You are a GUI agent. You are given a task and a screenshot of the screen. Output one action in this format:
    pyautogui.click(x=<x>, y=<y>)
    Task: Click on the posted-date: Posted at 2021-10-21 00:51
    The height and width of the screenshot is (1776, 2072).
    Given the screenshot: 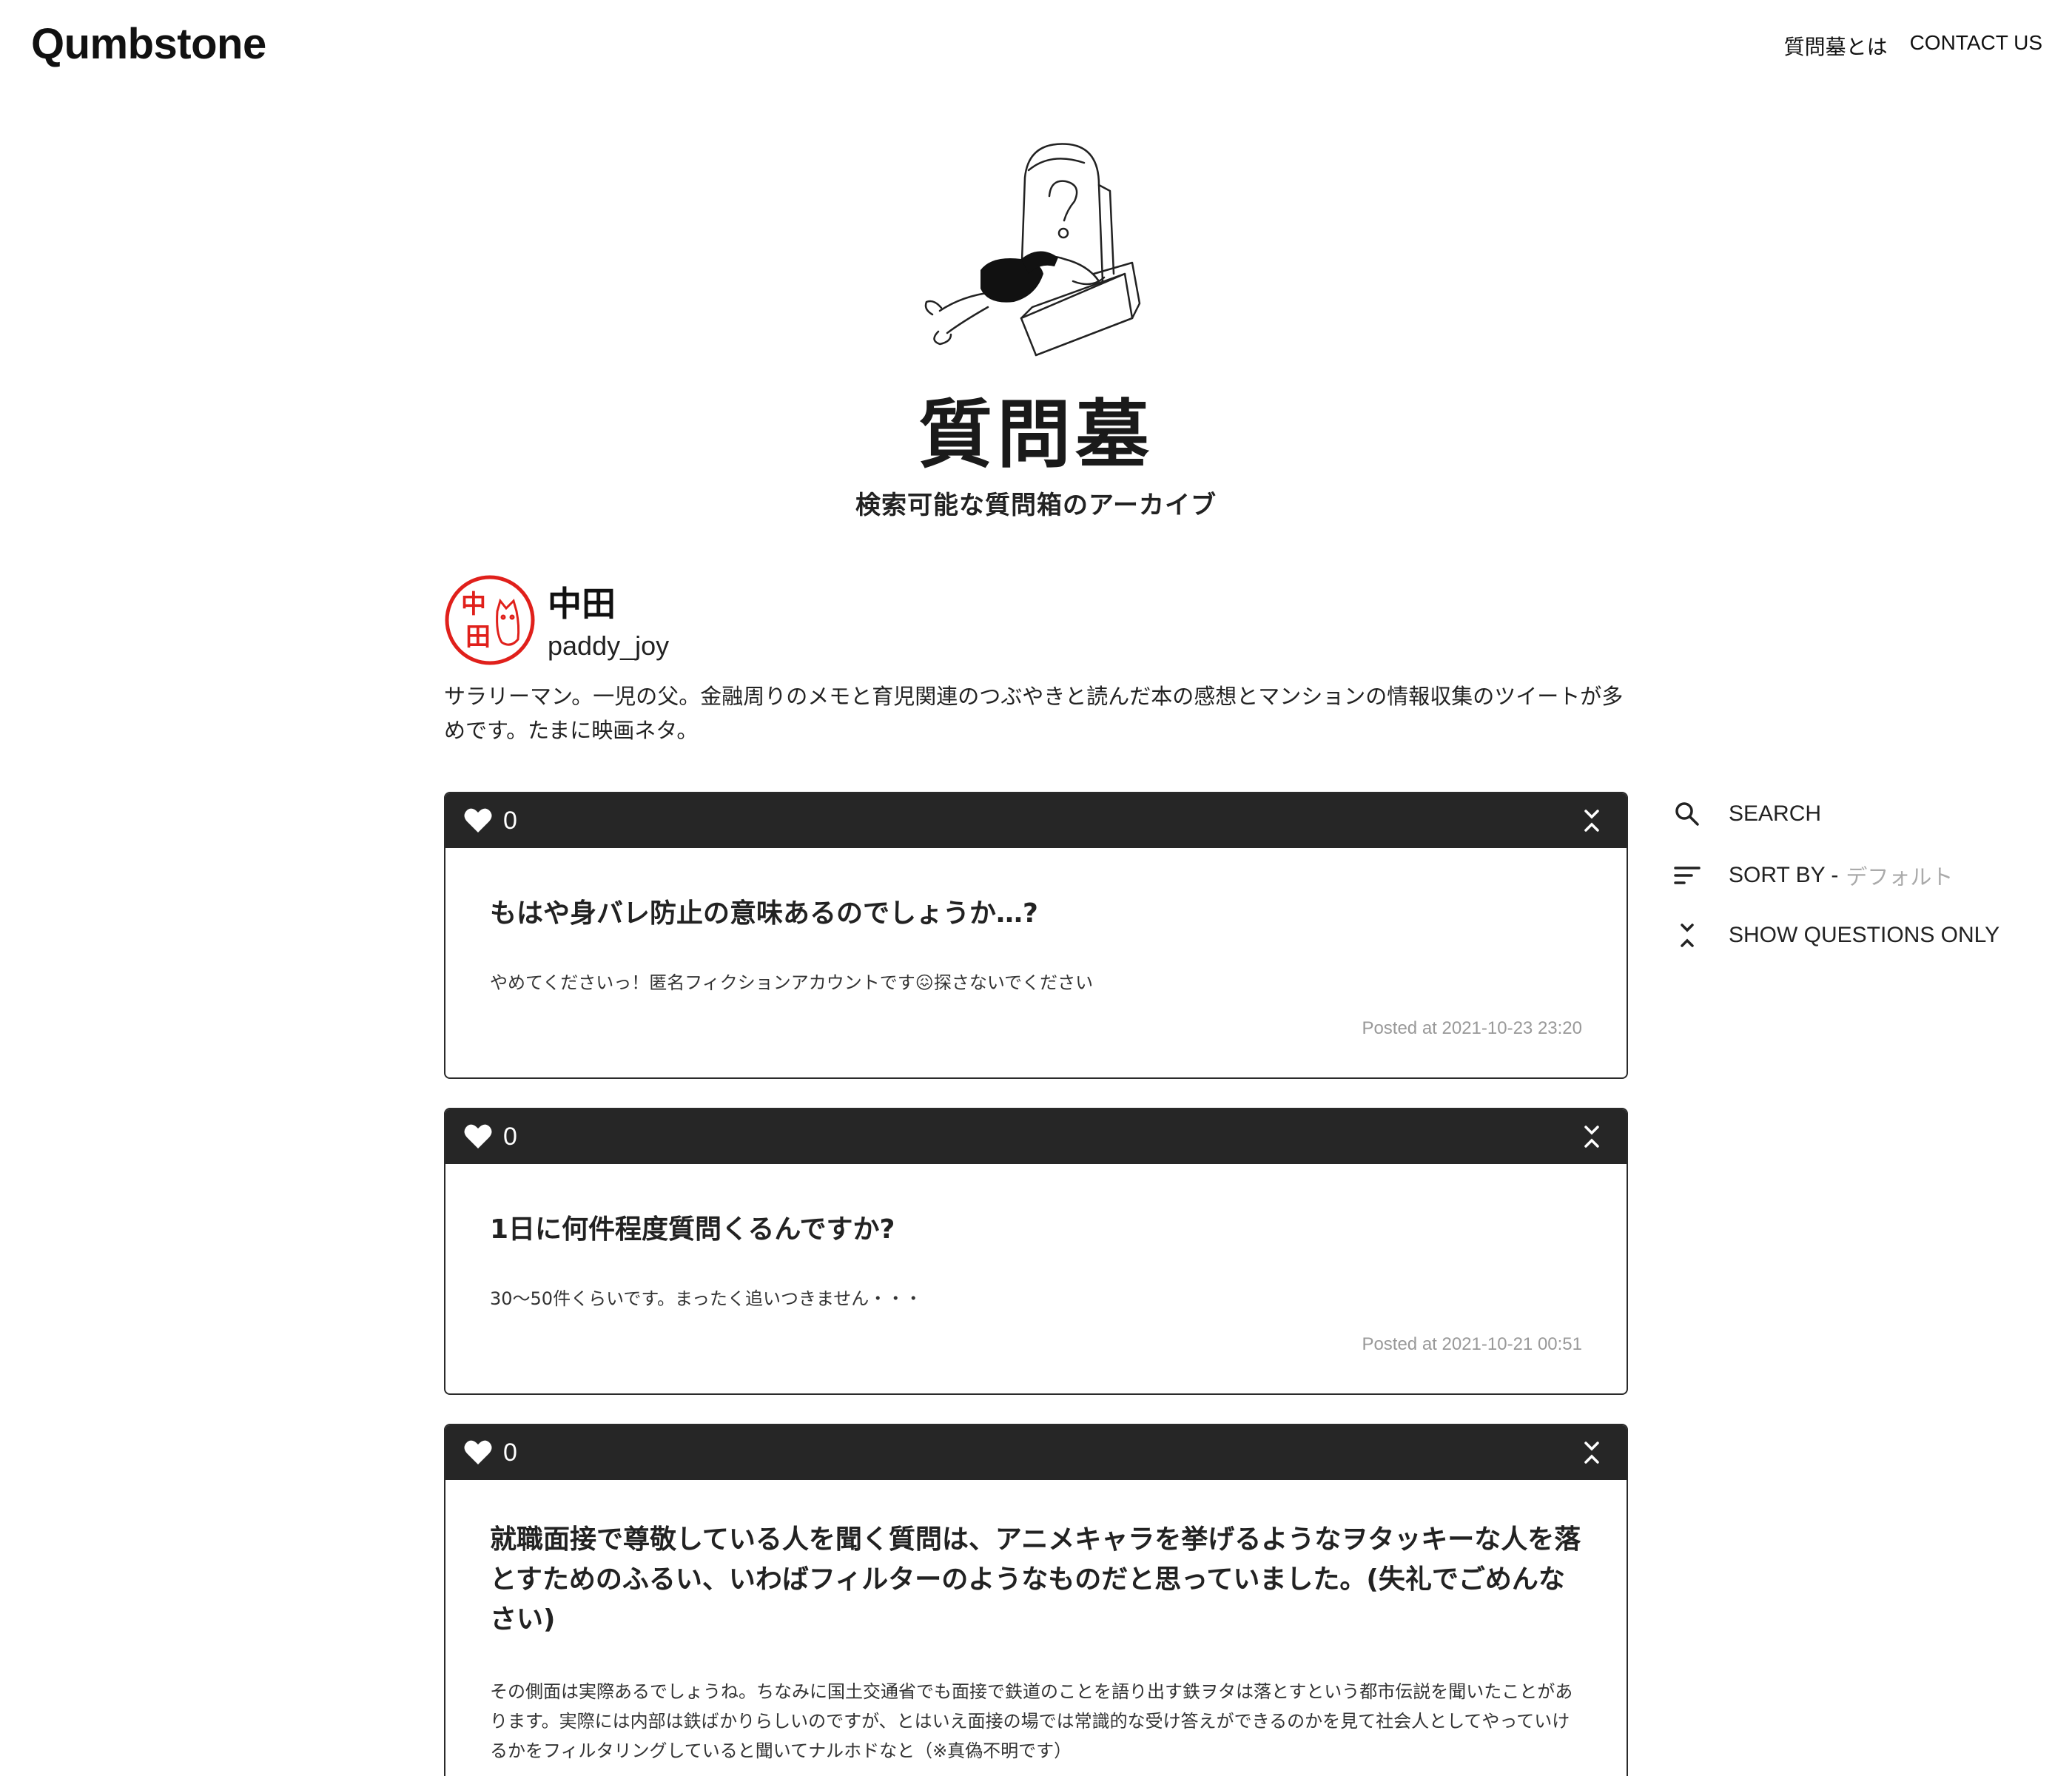 What is the action you would take?
    pyautogui.click(x=1472, y=1344)
    